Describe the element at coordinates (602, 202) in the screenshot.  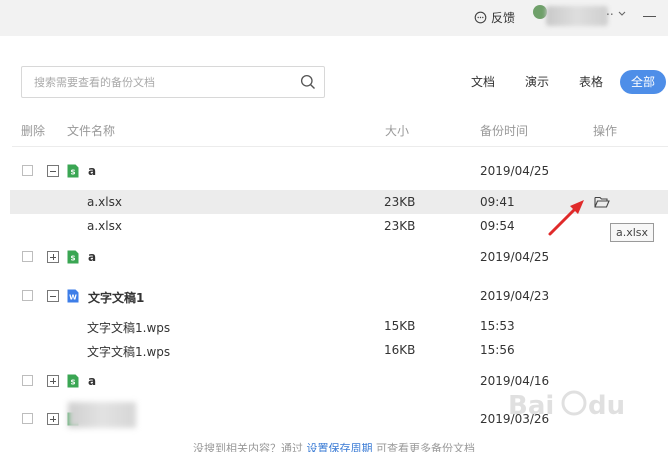
I see `open-folder-icon` at that location.